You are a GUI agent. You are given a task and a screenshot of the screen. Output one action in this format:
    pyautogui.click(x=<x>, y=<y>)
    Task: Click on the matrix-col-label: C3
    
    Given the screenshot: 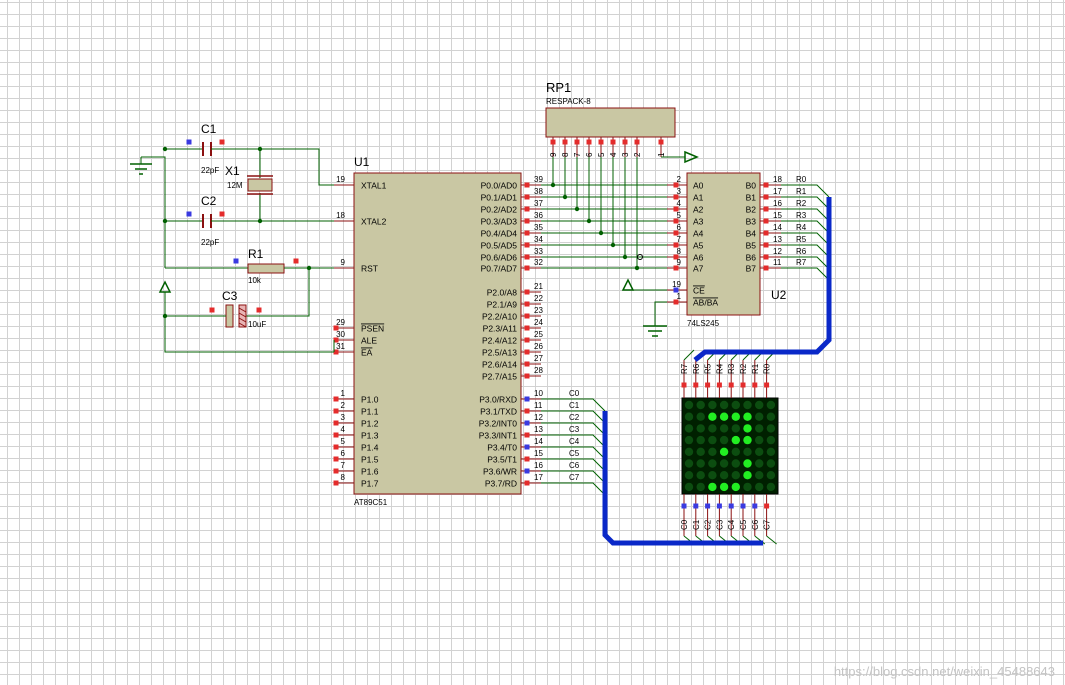 What is the action you would take?
    pyautogui.click(x=719, y=524)
    